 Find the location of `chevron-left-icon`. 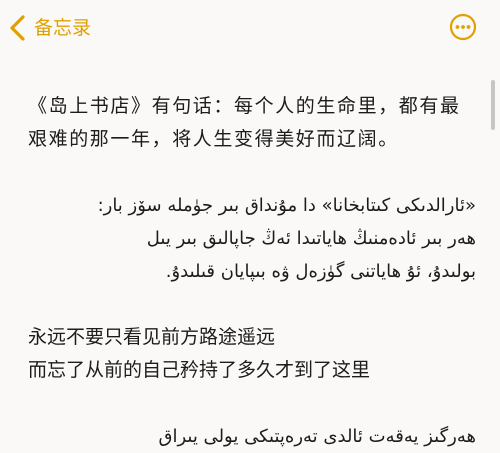

chevron-left-icon is located at coordinates (17, 28).